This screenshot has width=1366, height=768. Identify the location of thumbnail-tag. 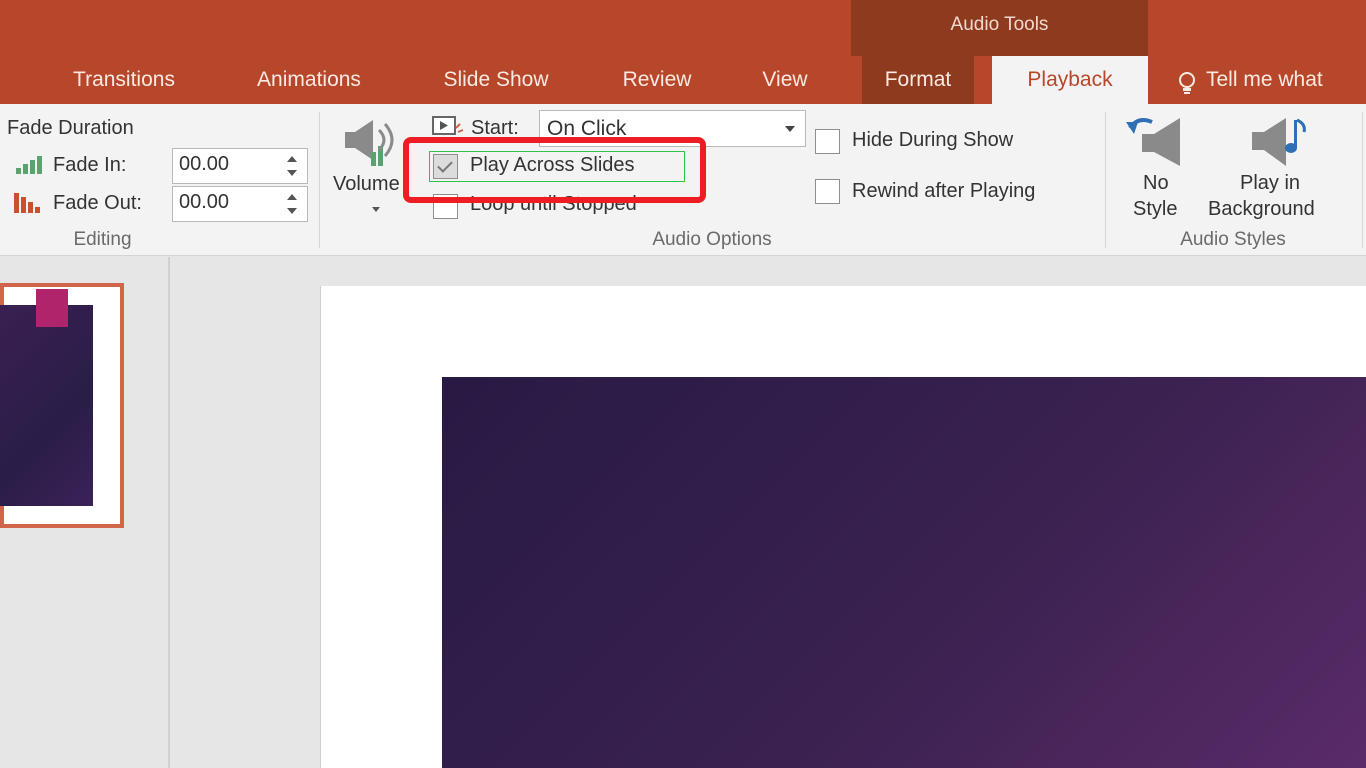
(52, 308).